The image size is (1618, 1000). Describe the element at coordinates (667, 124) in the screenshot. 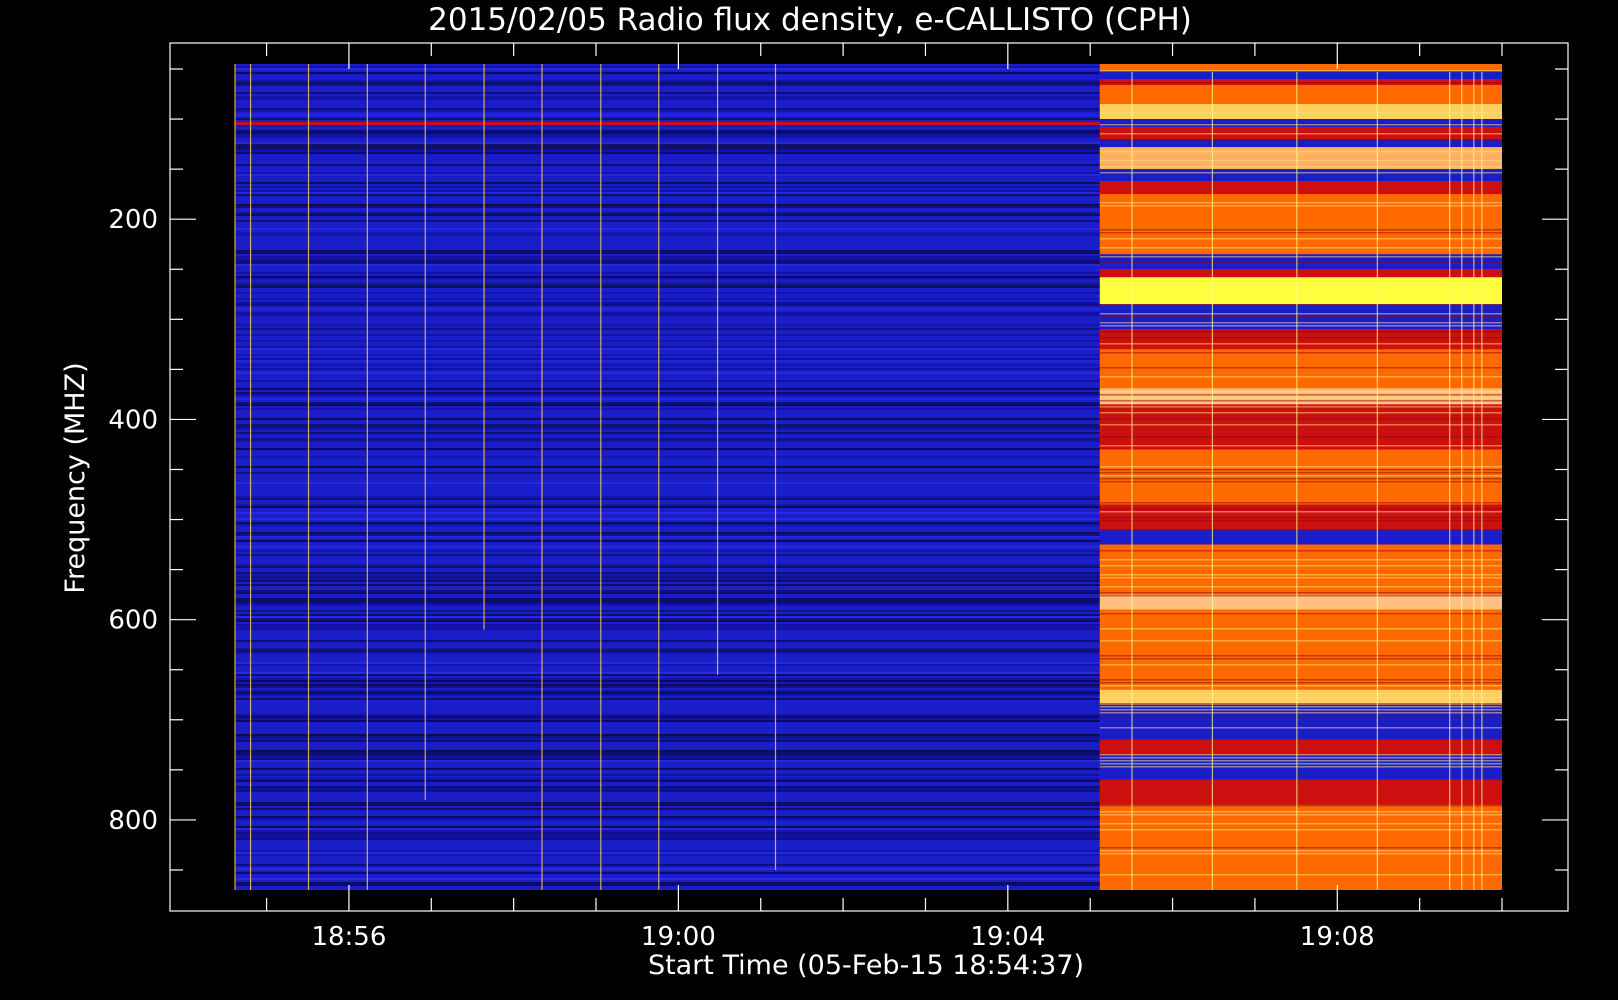

I see `interference-line` at that location.